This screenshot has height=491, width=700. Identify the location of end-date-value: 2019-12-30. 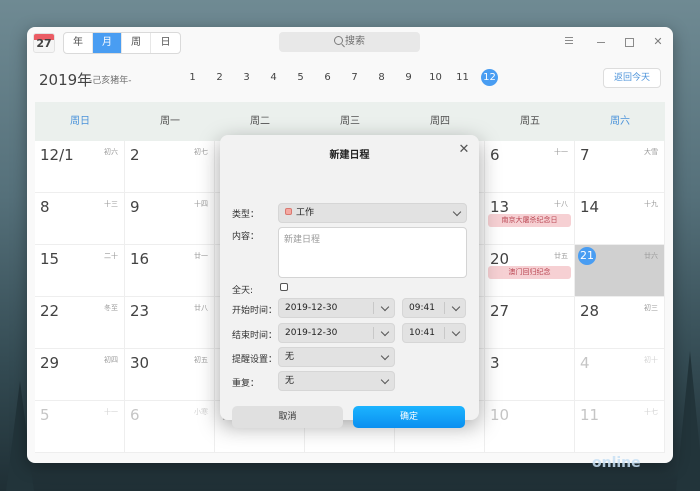
(311, 333).